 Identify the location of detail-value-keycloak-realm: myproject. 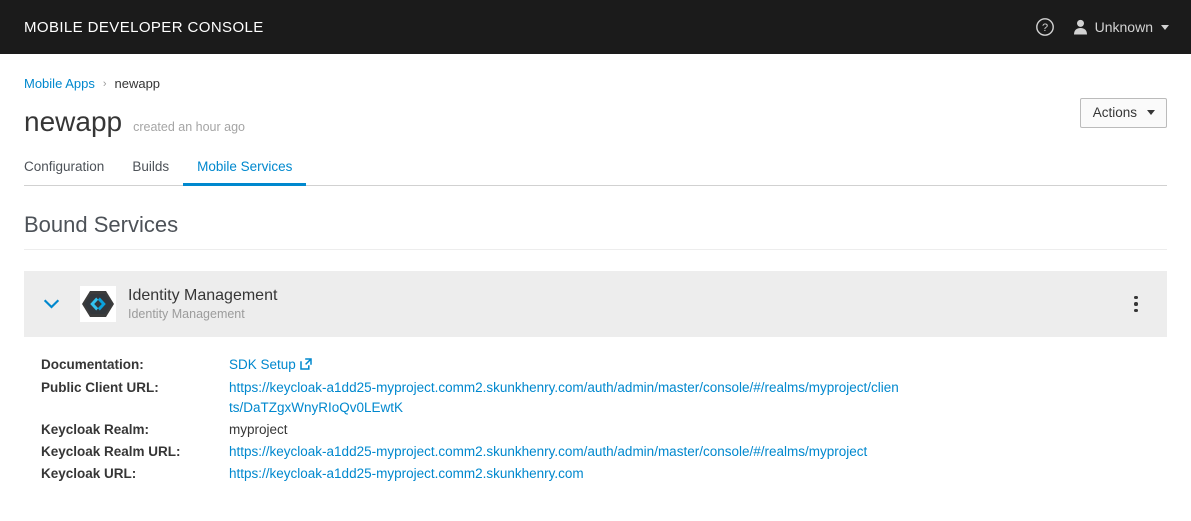
(258, 429).